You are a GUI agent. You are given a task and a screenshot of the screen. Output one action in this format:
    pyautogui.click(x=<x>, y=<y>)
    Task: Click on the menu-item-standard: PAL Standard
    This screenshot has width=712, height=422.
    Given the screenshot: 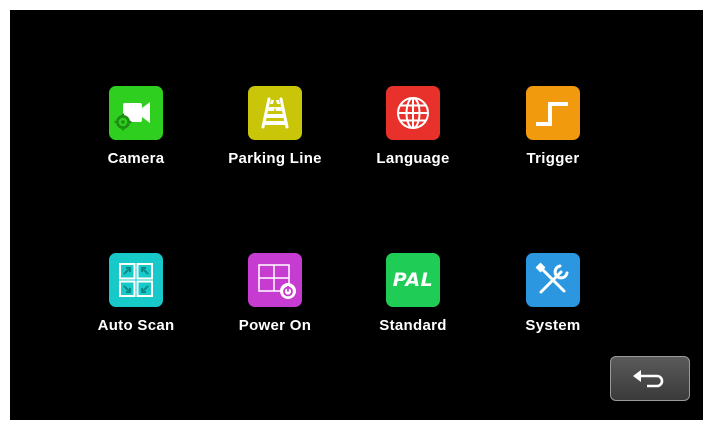 What is the action you would take?
    pyautogui.click(x=413, y=303)
    